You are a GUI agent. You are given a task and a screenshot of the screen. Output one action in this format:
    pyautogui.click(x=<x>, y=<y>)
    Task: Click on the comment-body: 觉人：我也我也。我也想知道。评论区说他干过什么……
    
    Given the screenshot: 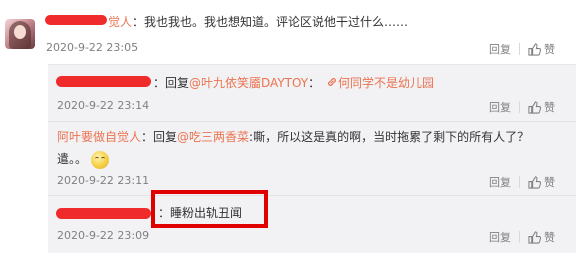 What is the action you would take?
    pyautogui.click(x=258, y=21)
    